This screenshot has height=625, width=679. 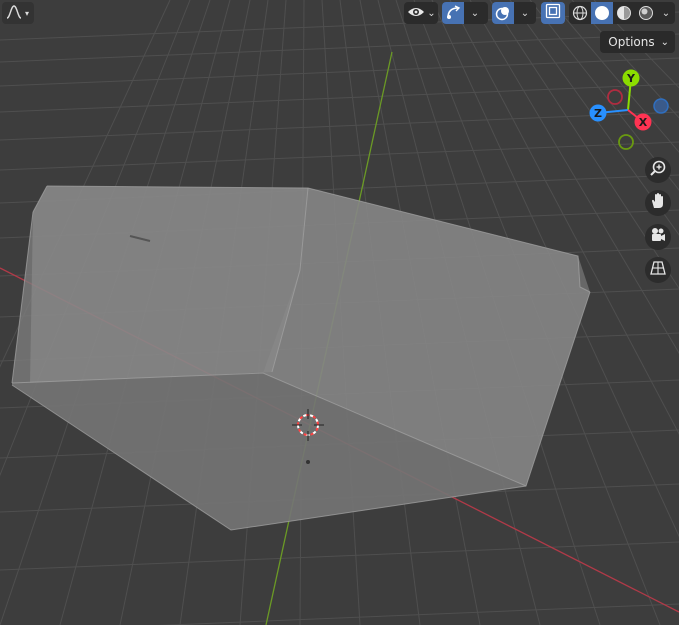 I want to click on neg-z-axis-ball, so click(x=661, y=106).